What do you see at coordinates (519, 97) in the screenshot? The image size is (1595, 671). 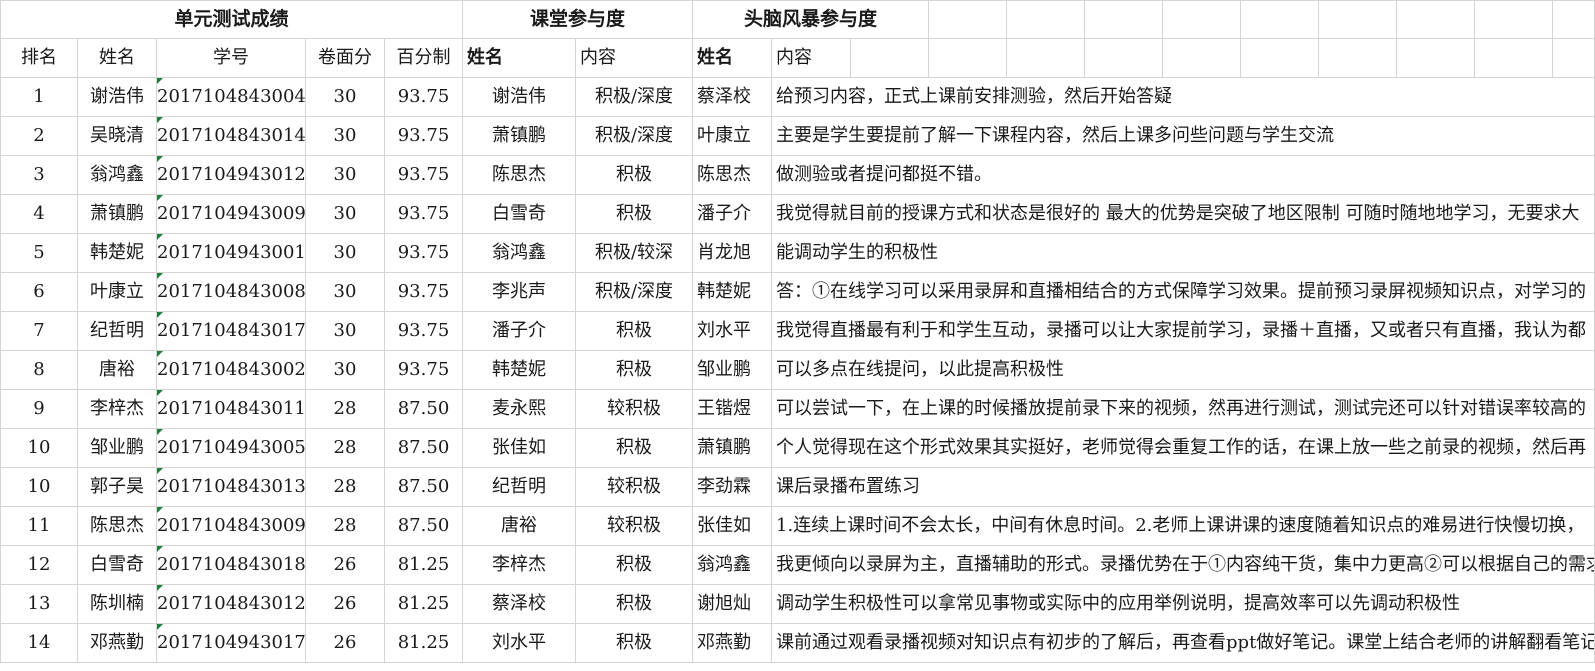 I see `participation-name-cell: 谢浩伟` at bounding box center [519, 97].